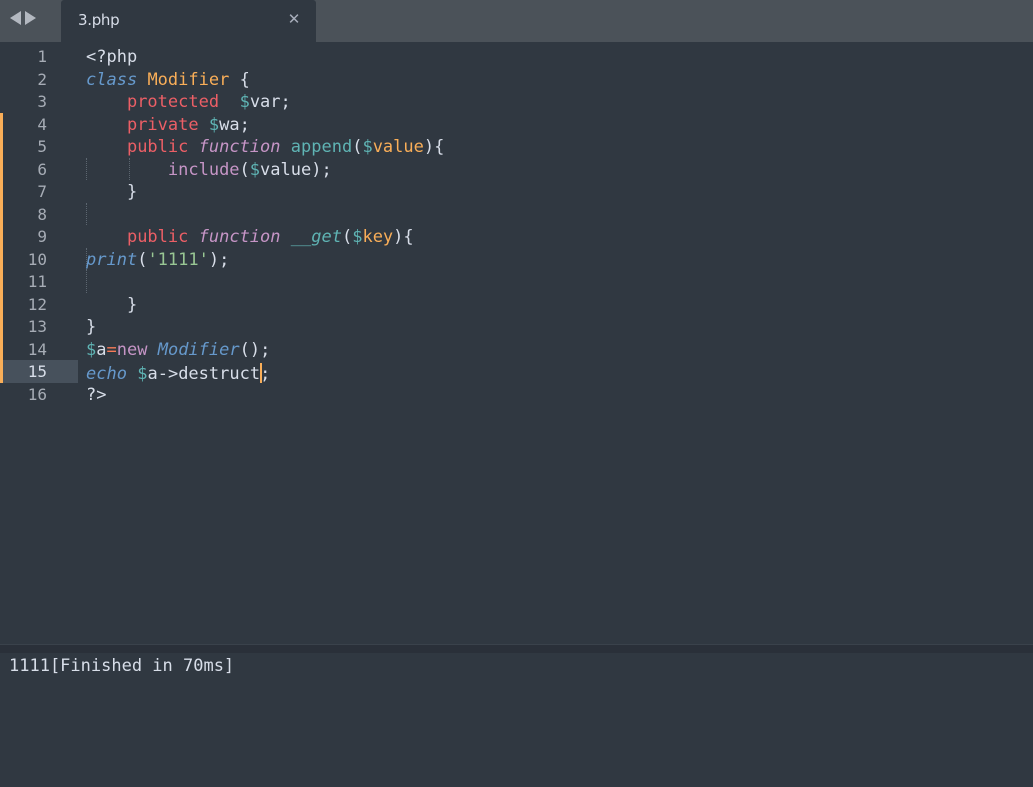  Describe the element at coordinates (516, 303) in the screenshot. I see `code-line: 12 }` at that location.